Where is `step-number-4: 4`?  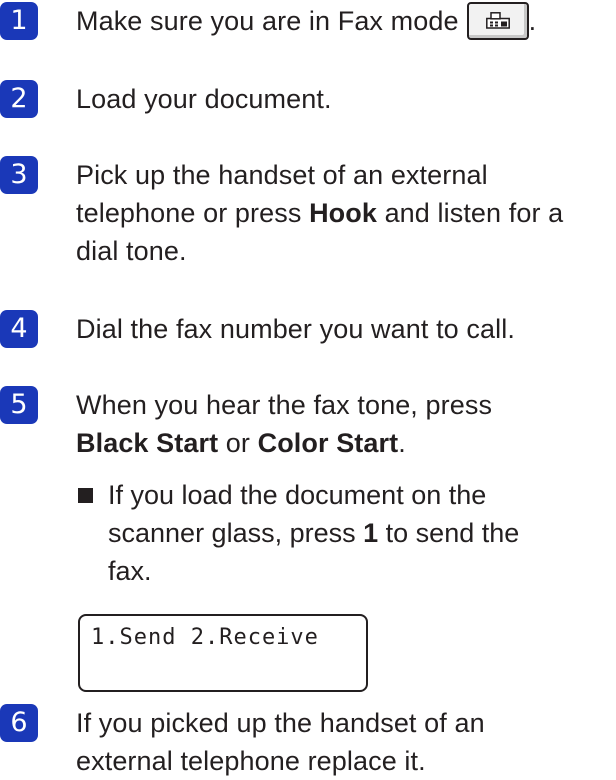 step-number-4: 4 is located at coordinates (19, 329).